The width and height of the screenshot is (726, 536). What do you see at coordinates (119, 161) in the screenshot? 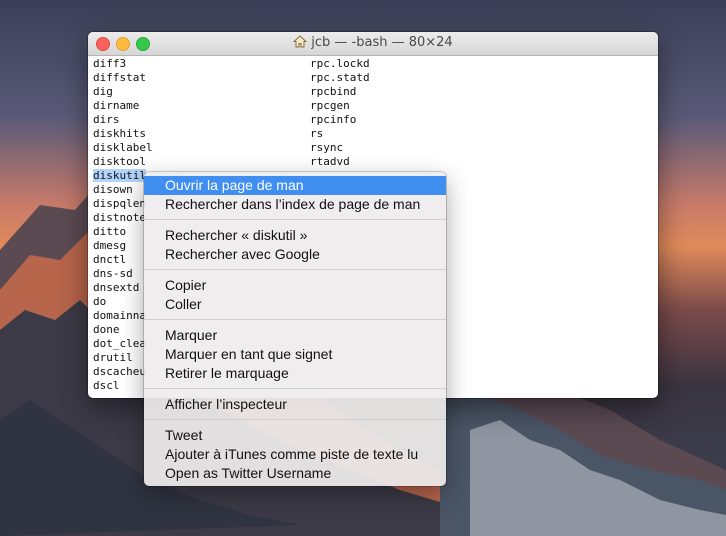
I see `terminal-line: disktool` at bounding box center [119, 161].